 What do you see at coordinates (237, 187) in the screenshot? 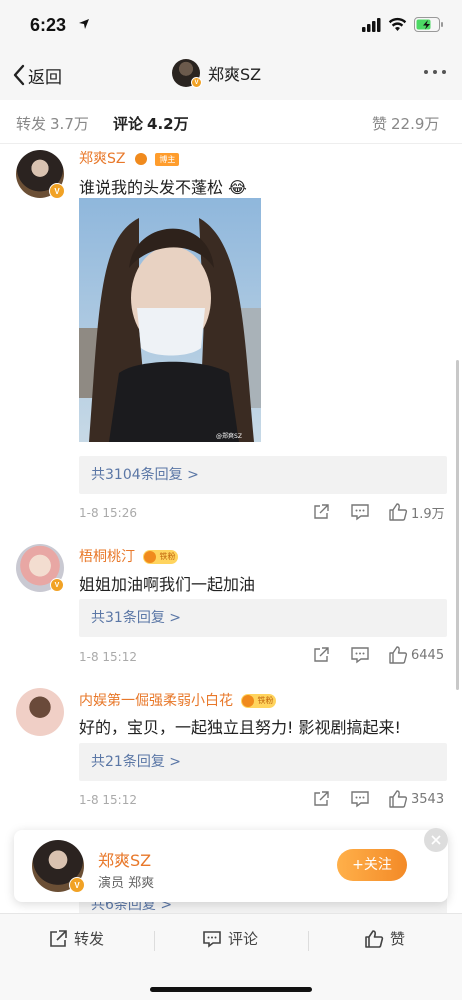
I see `laughing-emoji-icon: 😂` at bounding box center [237, 187].